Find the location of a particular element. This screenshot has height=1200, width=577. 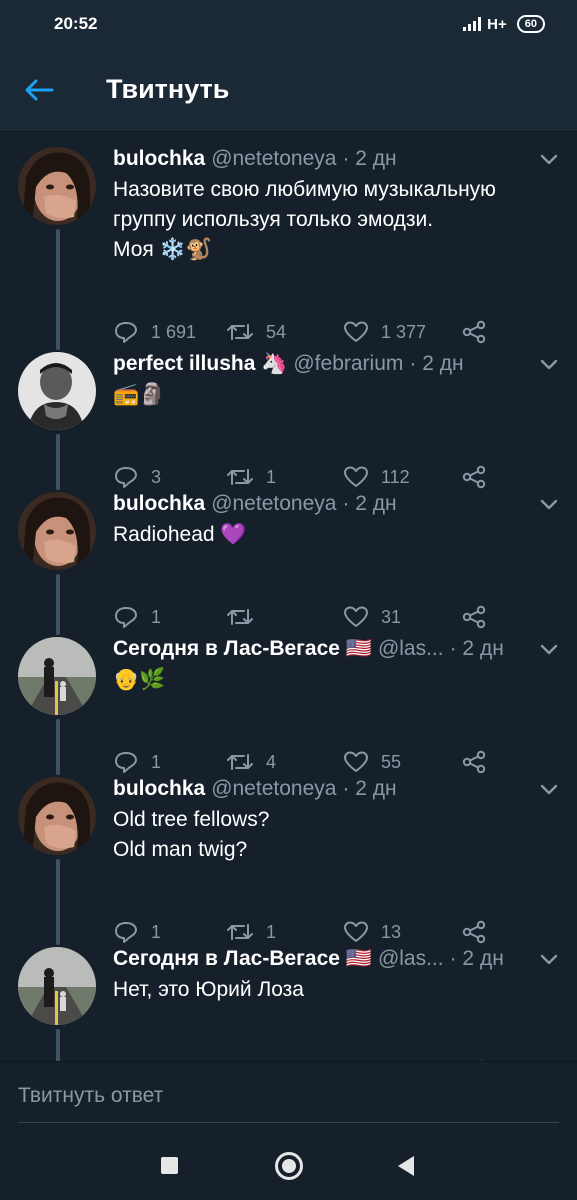

tweet-text: Old tree fellows? Old man twig? is located at coordinates (191, 834).